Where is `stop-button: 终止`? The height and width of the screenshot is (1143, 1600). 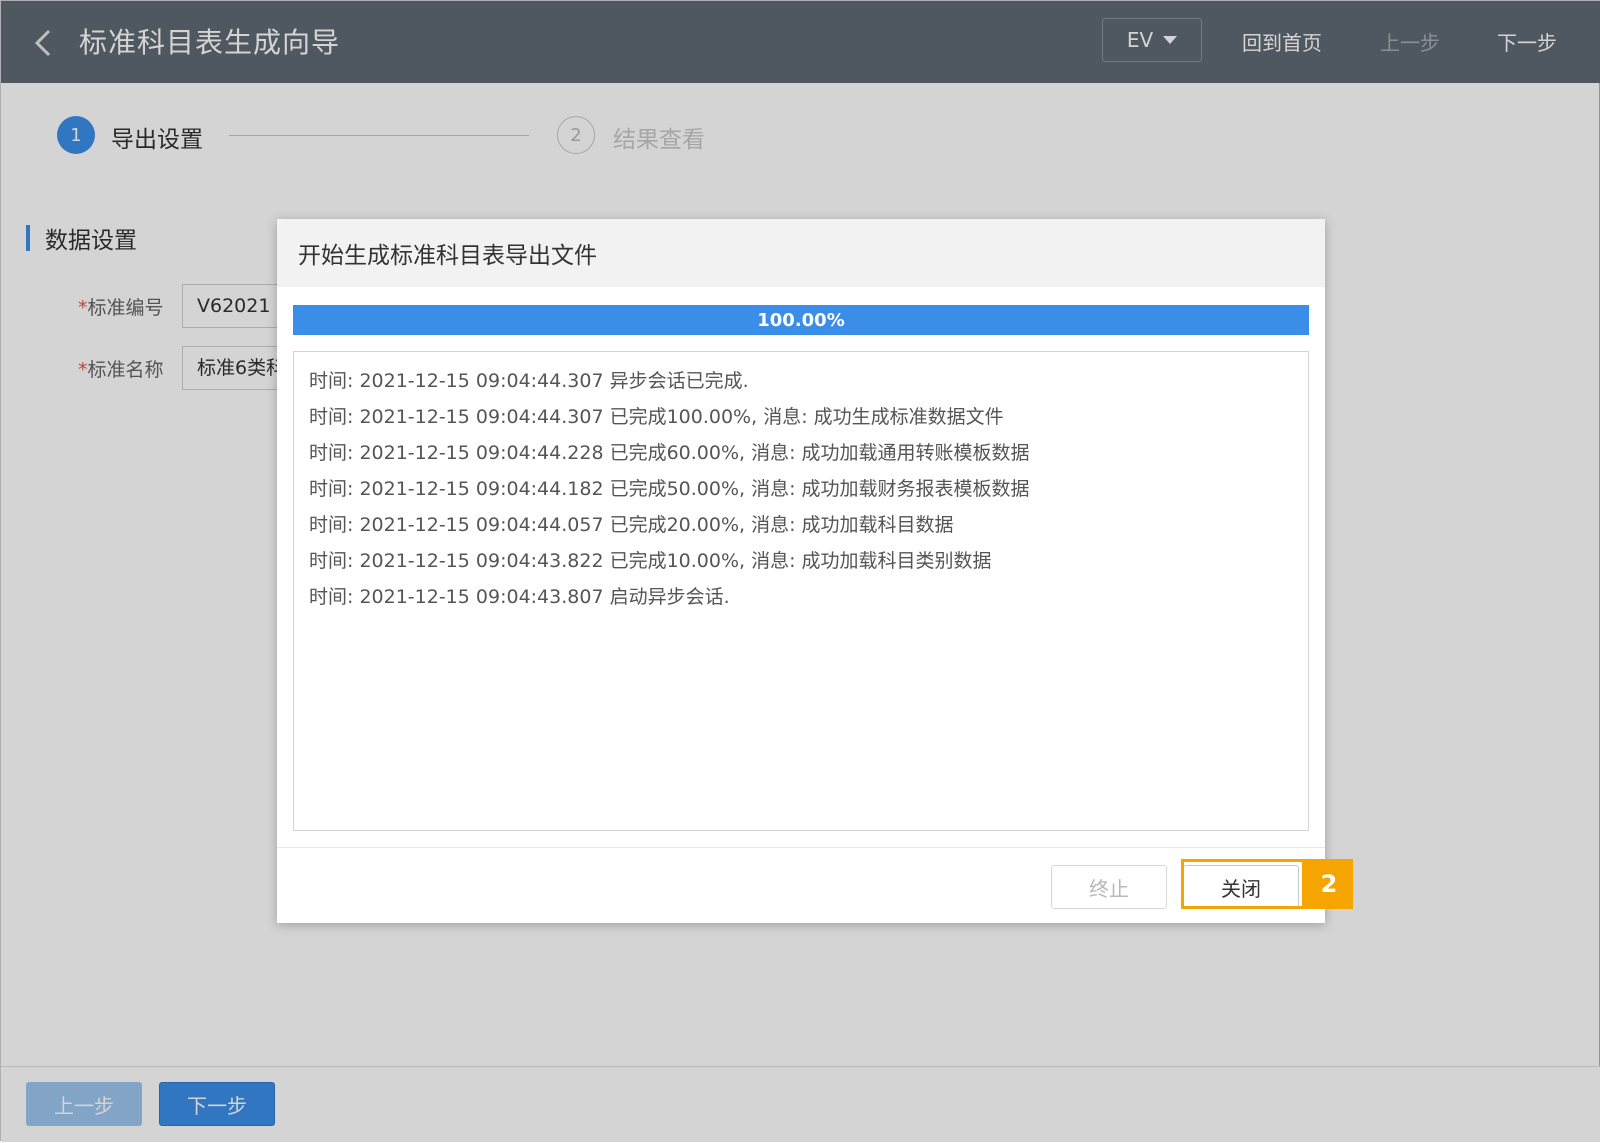
stop-button: 终止 is located at coordinates (1109, 887).